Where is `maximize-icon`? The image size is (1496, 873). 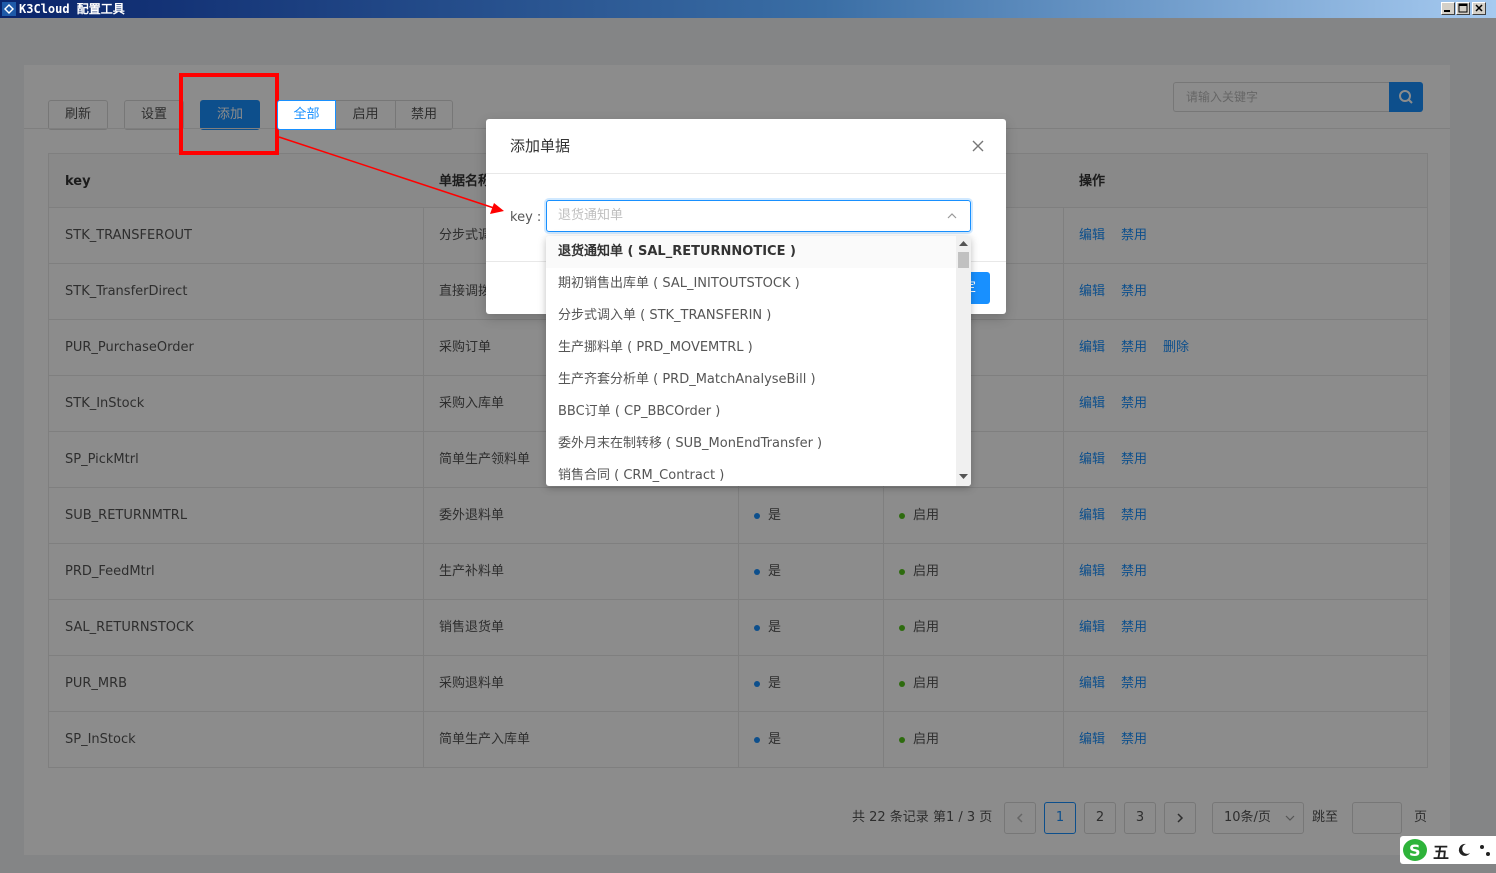
maximize-icon is located at coordinates (1463, 8).